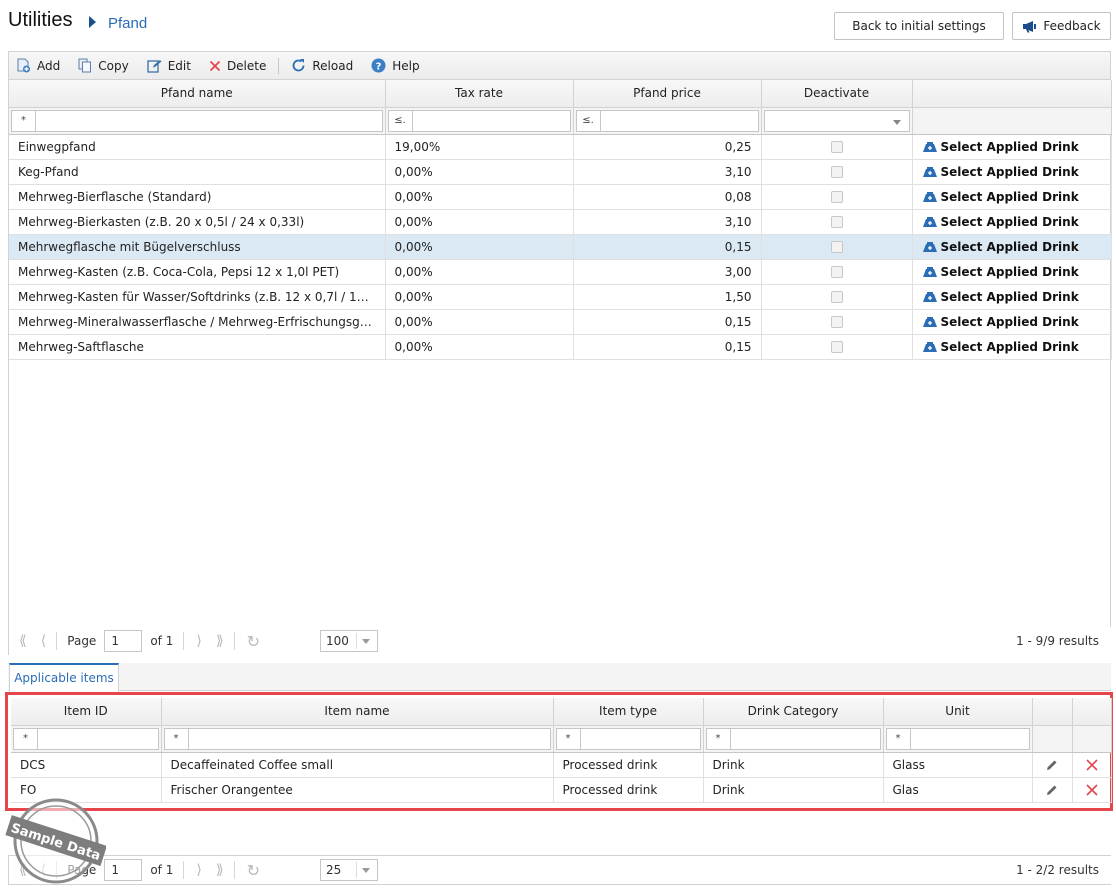 The width and height of the screenshot is (1116, 888). Describe the element at coordinates (197, 94) in the screenshot. I see `column-header-pfand-name: Pfand name` at that location.